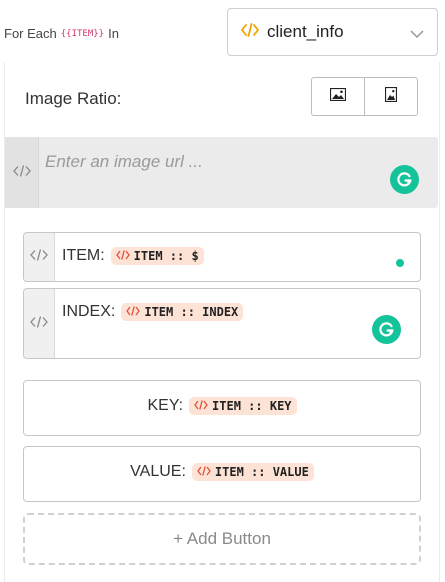 The image size is (445, 582). What do you see at coordinates (82, 33) in the screenshot?
I see `item-variable-tag: {{ITEM}}` at bounding box center [82, 33].